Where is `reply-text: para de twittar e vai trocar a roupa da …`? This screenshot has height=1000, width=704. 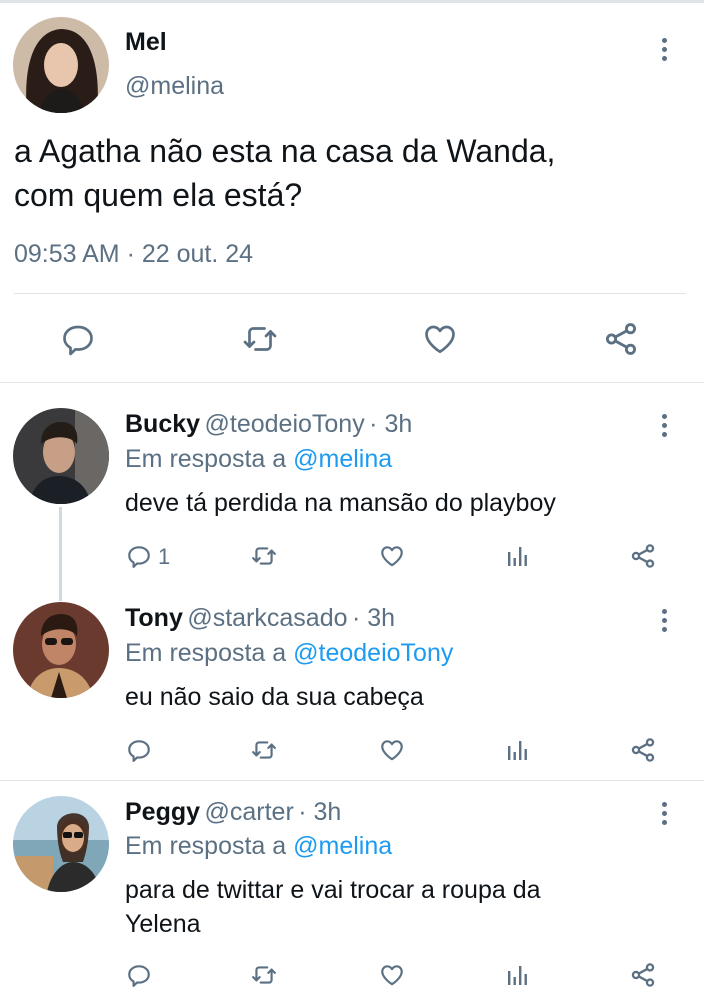 reply-text: para de twittar e vai trocar a roupa da … is located at coordinates (333, 907).